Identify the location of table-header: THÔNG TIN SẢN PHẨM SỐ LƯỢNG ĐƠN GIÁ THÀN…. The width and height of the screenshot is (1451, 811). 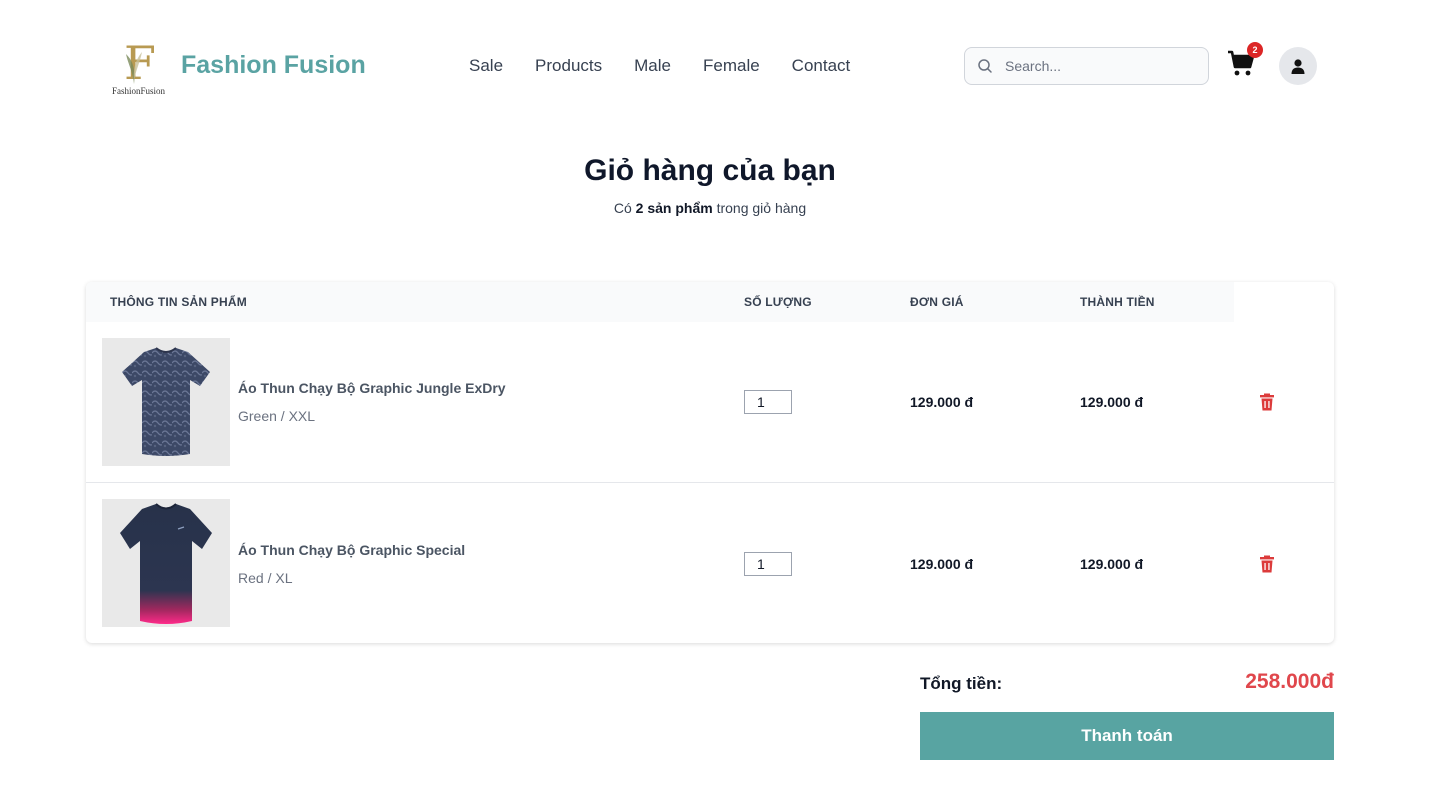
(660, 302).